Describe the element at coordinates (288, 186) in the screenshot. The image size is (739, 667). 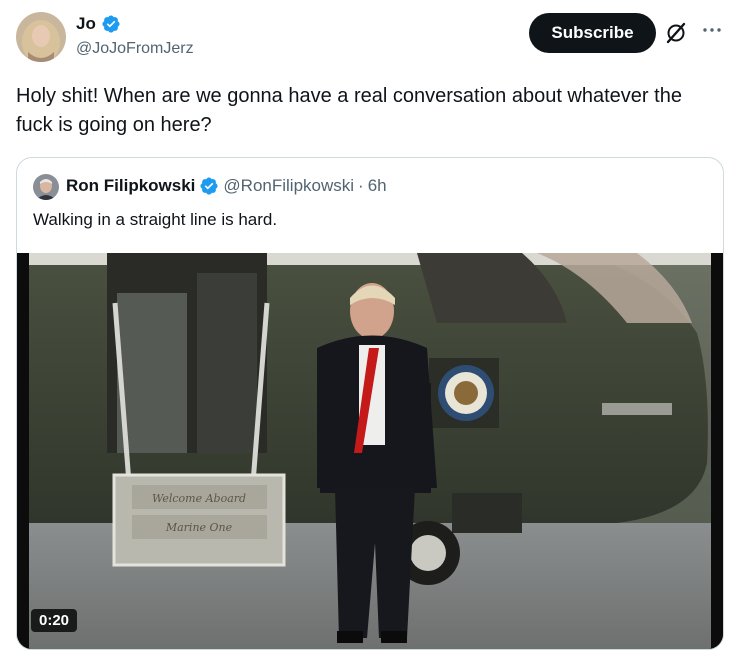
I see `quoted-author-handle: @RonFilipkowski` at that location.